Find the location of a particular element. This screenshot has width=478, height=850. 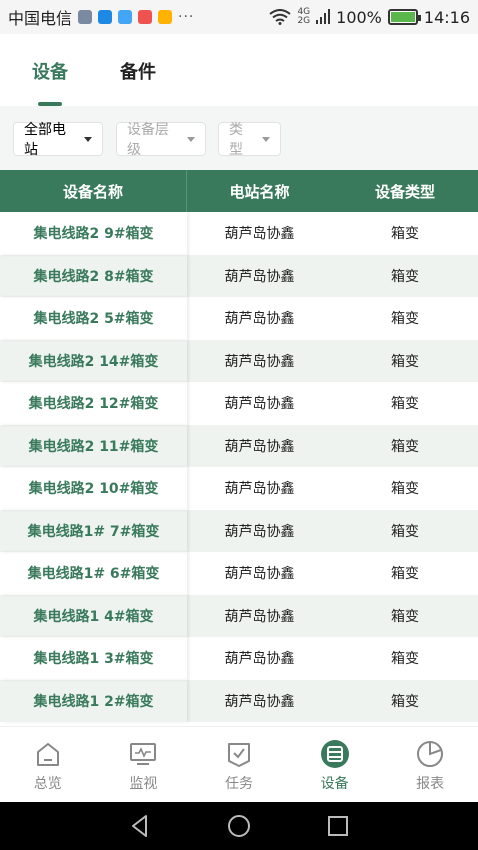

table-header: 设备名称 电站名称 设备类型 is located at coordinates (239, 191).